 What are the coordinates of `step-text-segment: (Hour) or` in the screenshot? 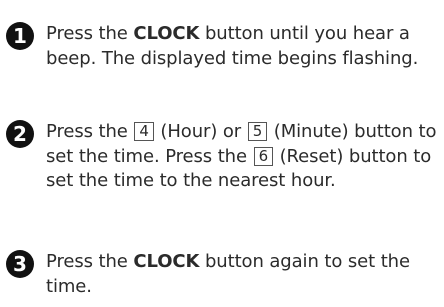 It's located at (200, 131).